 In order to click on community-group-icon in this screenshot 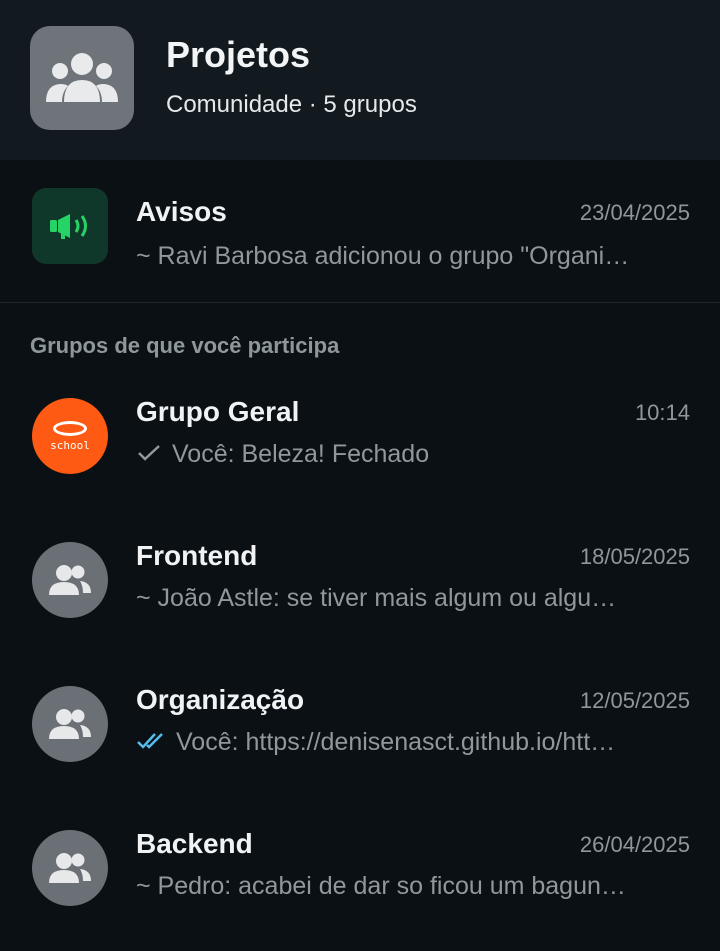, I will do `click(82, 77)`.